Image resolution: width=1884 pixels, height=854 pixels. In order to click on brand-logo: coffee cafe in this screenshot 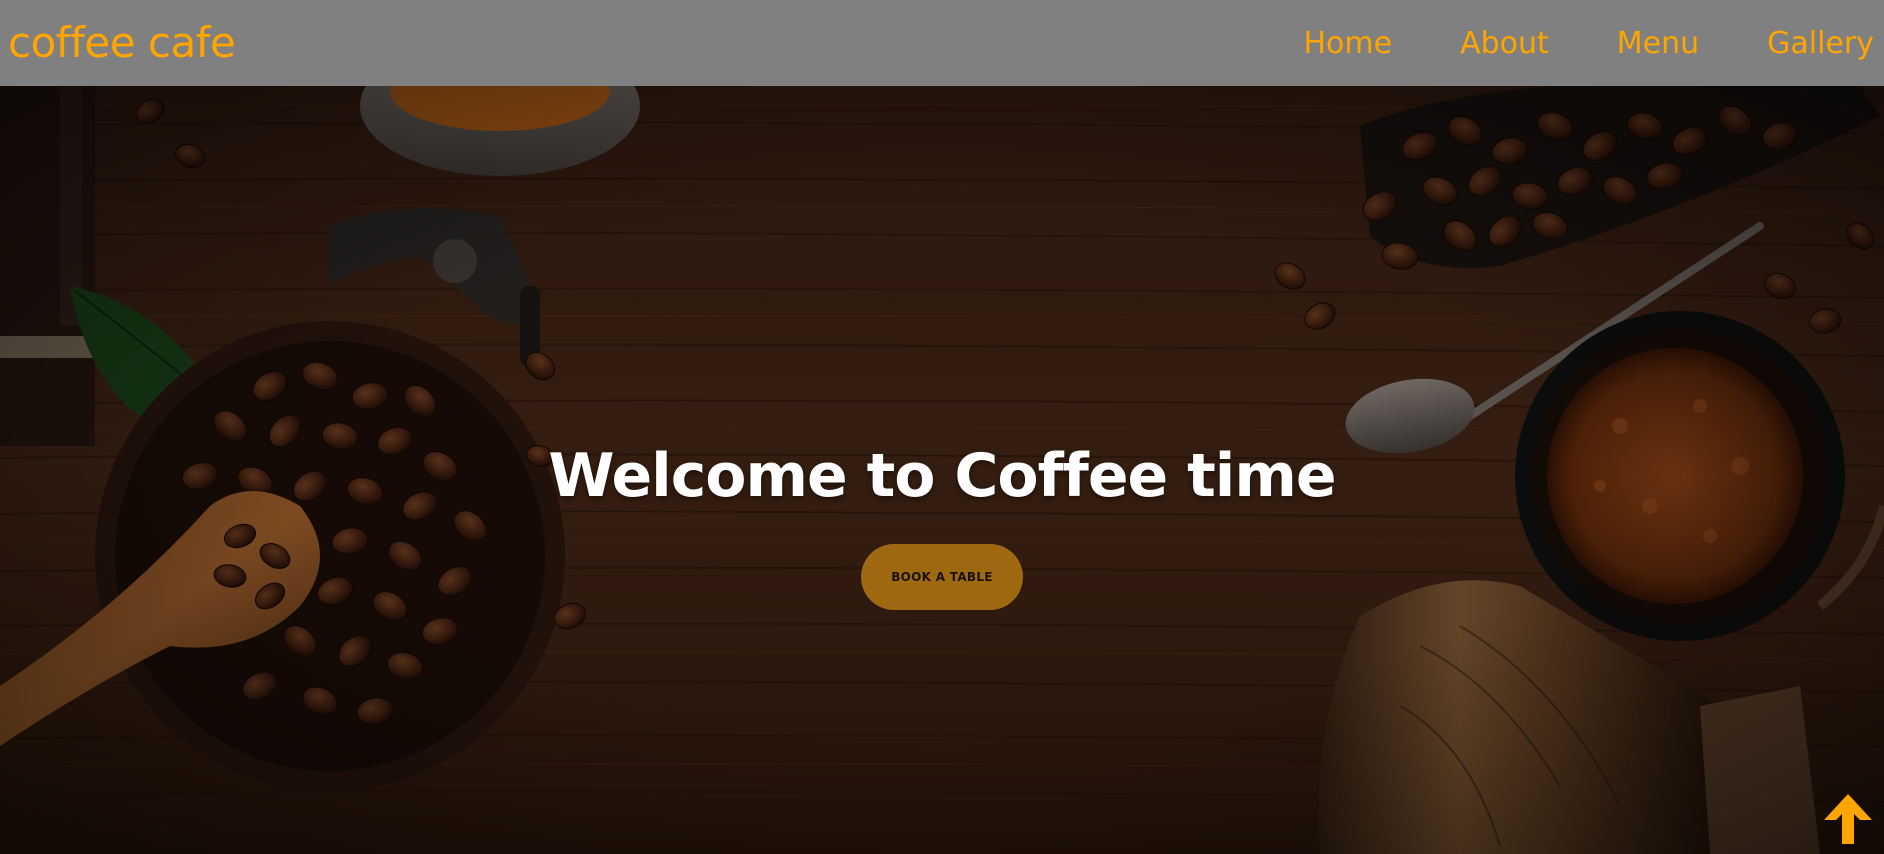, I will do `click(122, 43)`.